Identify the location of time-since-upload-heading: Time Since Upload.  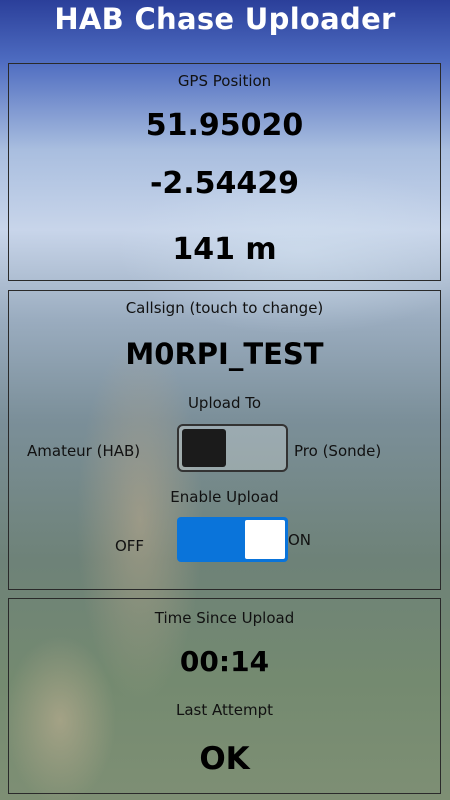
(224, 618).